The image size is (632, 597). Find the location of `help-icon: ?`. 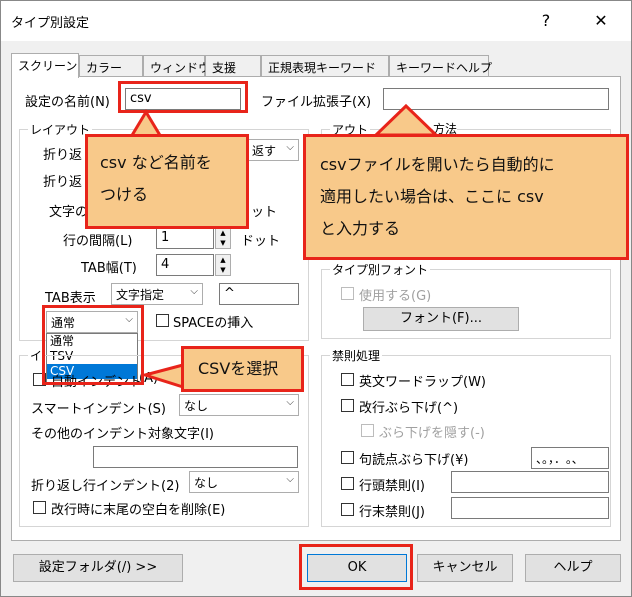

help-icon: ? is located at coordinates (546, 21).